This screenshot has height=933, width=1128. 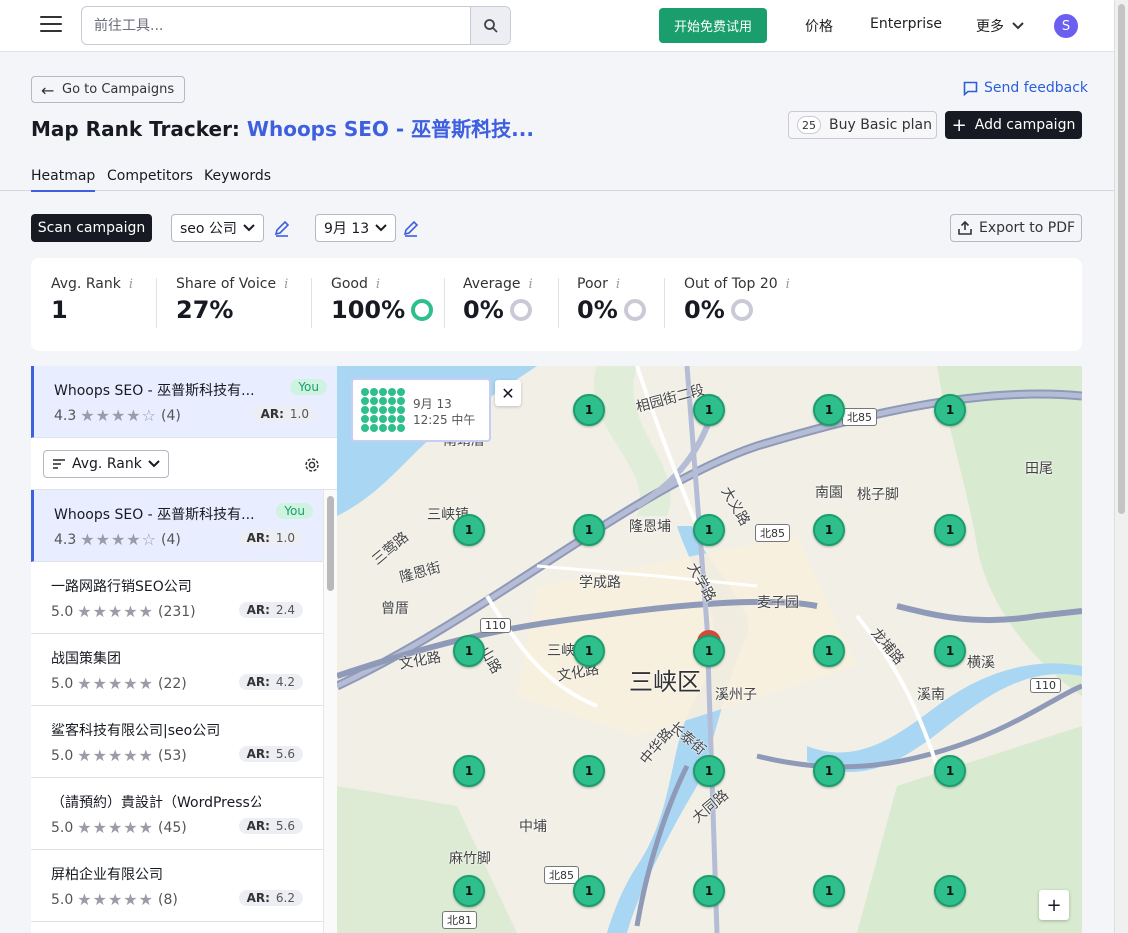 What do you see at coordinates (1066, 26) in the screenshot?
I see `avatar: S` at bounding box center [1066, 26].